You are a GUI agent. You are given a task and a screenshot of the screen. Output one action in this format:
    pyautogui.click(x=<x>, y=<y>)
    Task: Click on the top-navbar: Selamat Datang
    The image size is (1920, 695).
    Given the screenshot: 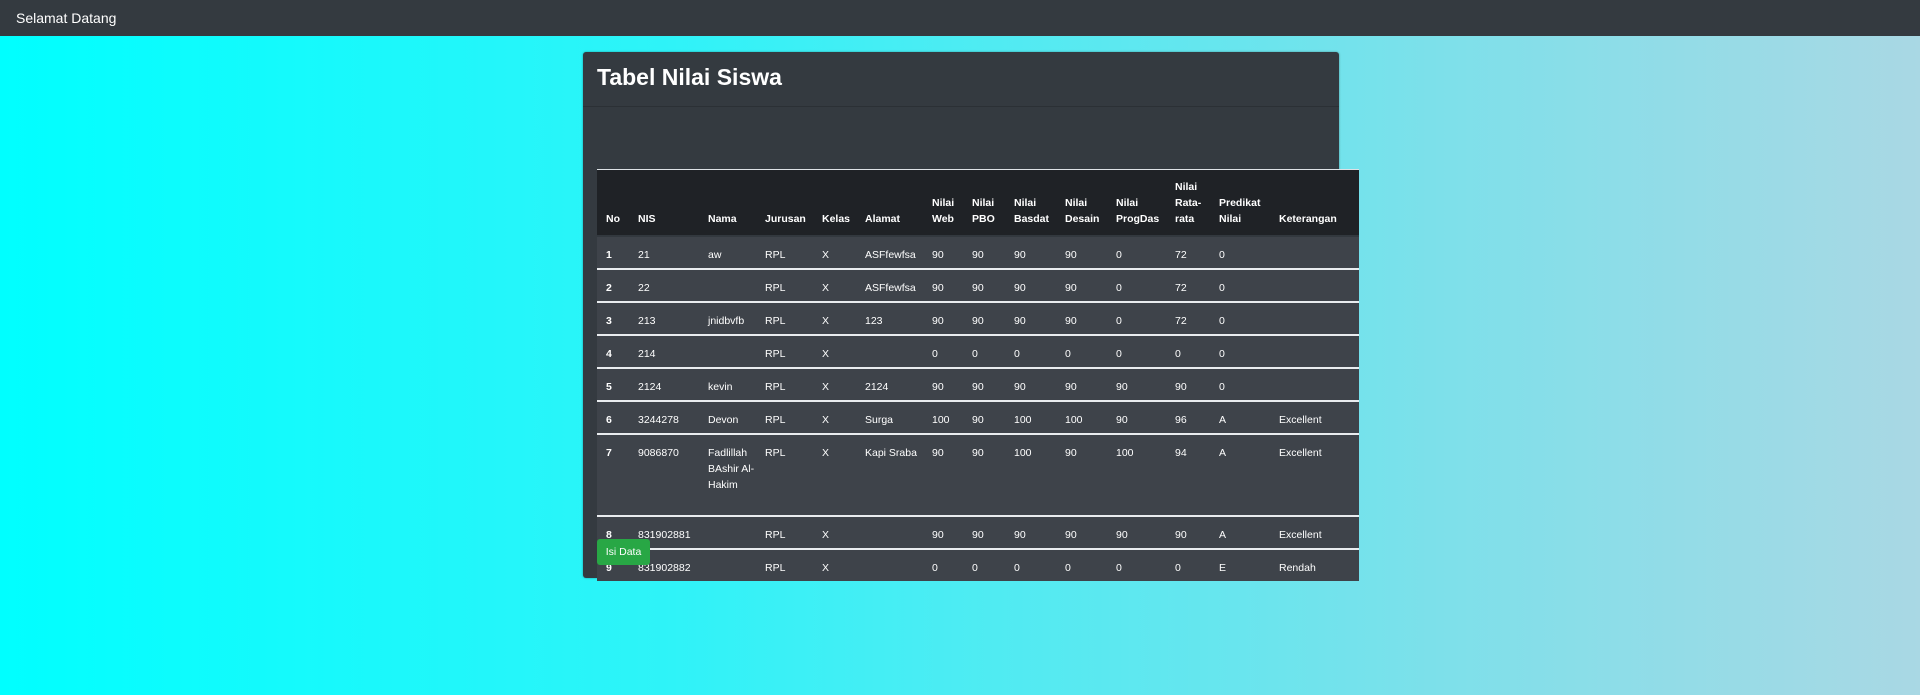 What is the action you would take?
    pyautogui.click(x=960, y=18)
    